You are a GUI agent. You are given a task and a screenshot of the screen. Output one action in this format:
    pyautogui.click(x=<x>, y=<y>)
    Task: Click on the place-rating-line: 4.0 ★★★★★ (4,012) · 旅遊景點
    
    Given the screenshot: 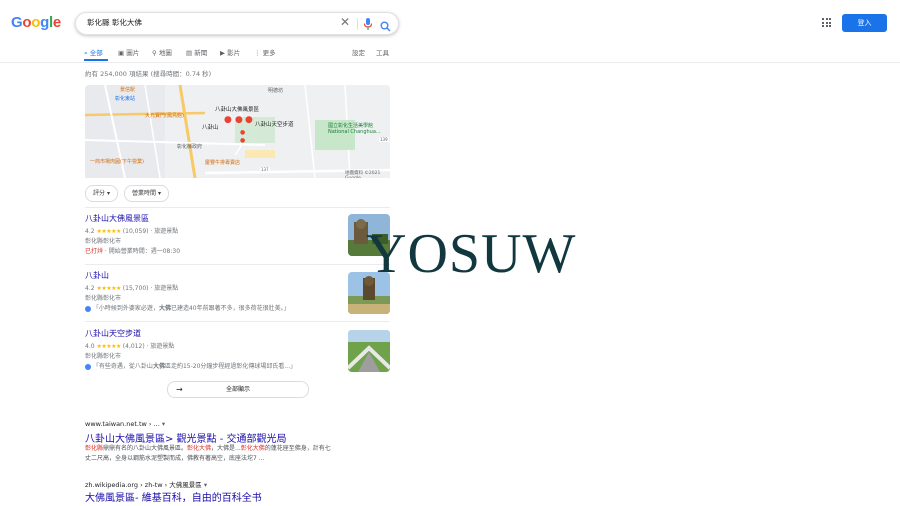 What is the action you would take?
    pyautogui.click(x=129, y=345)
    